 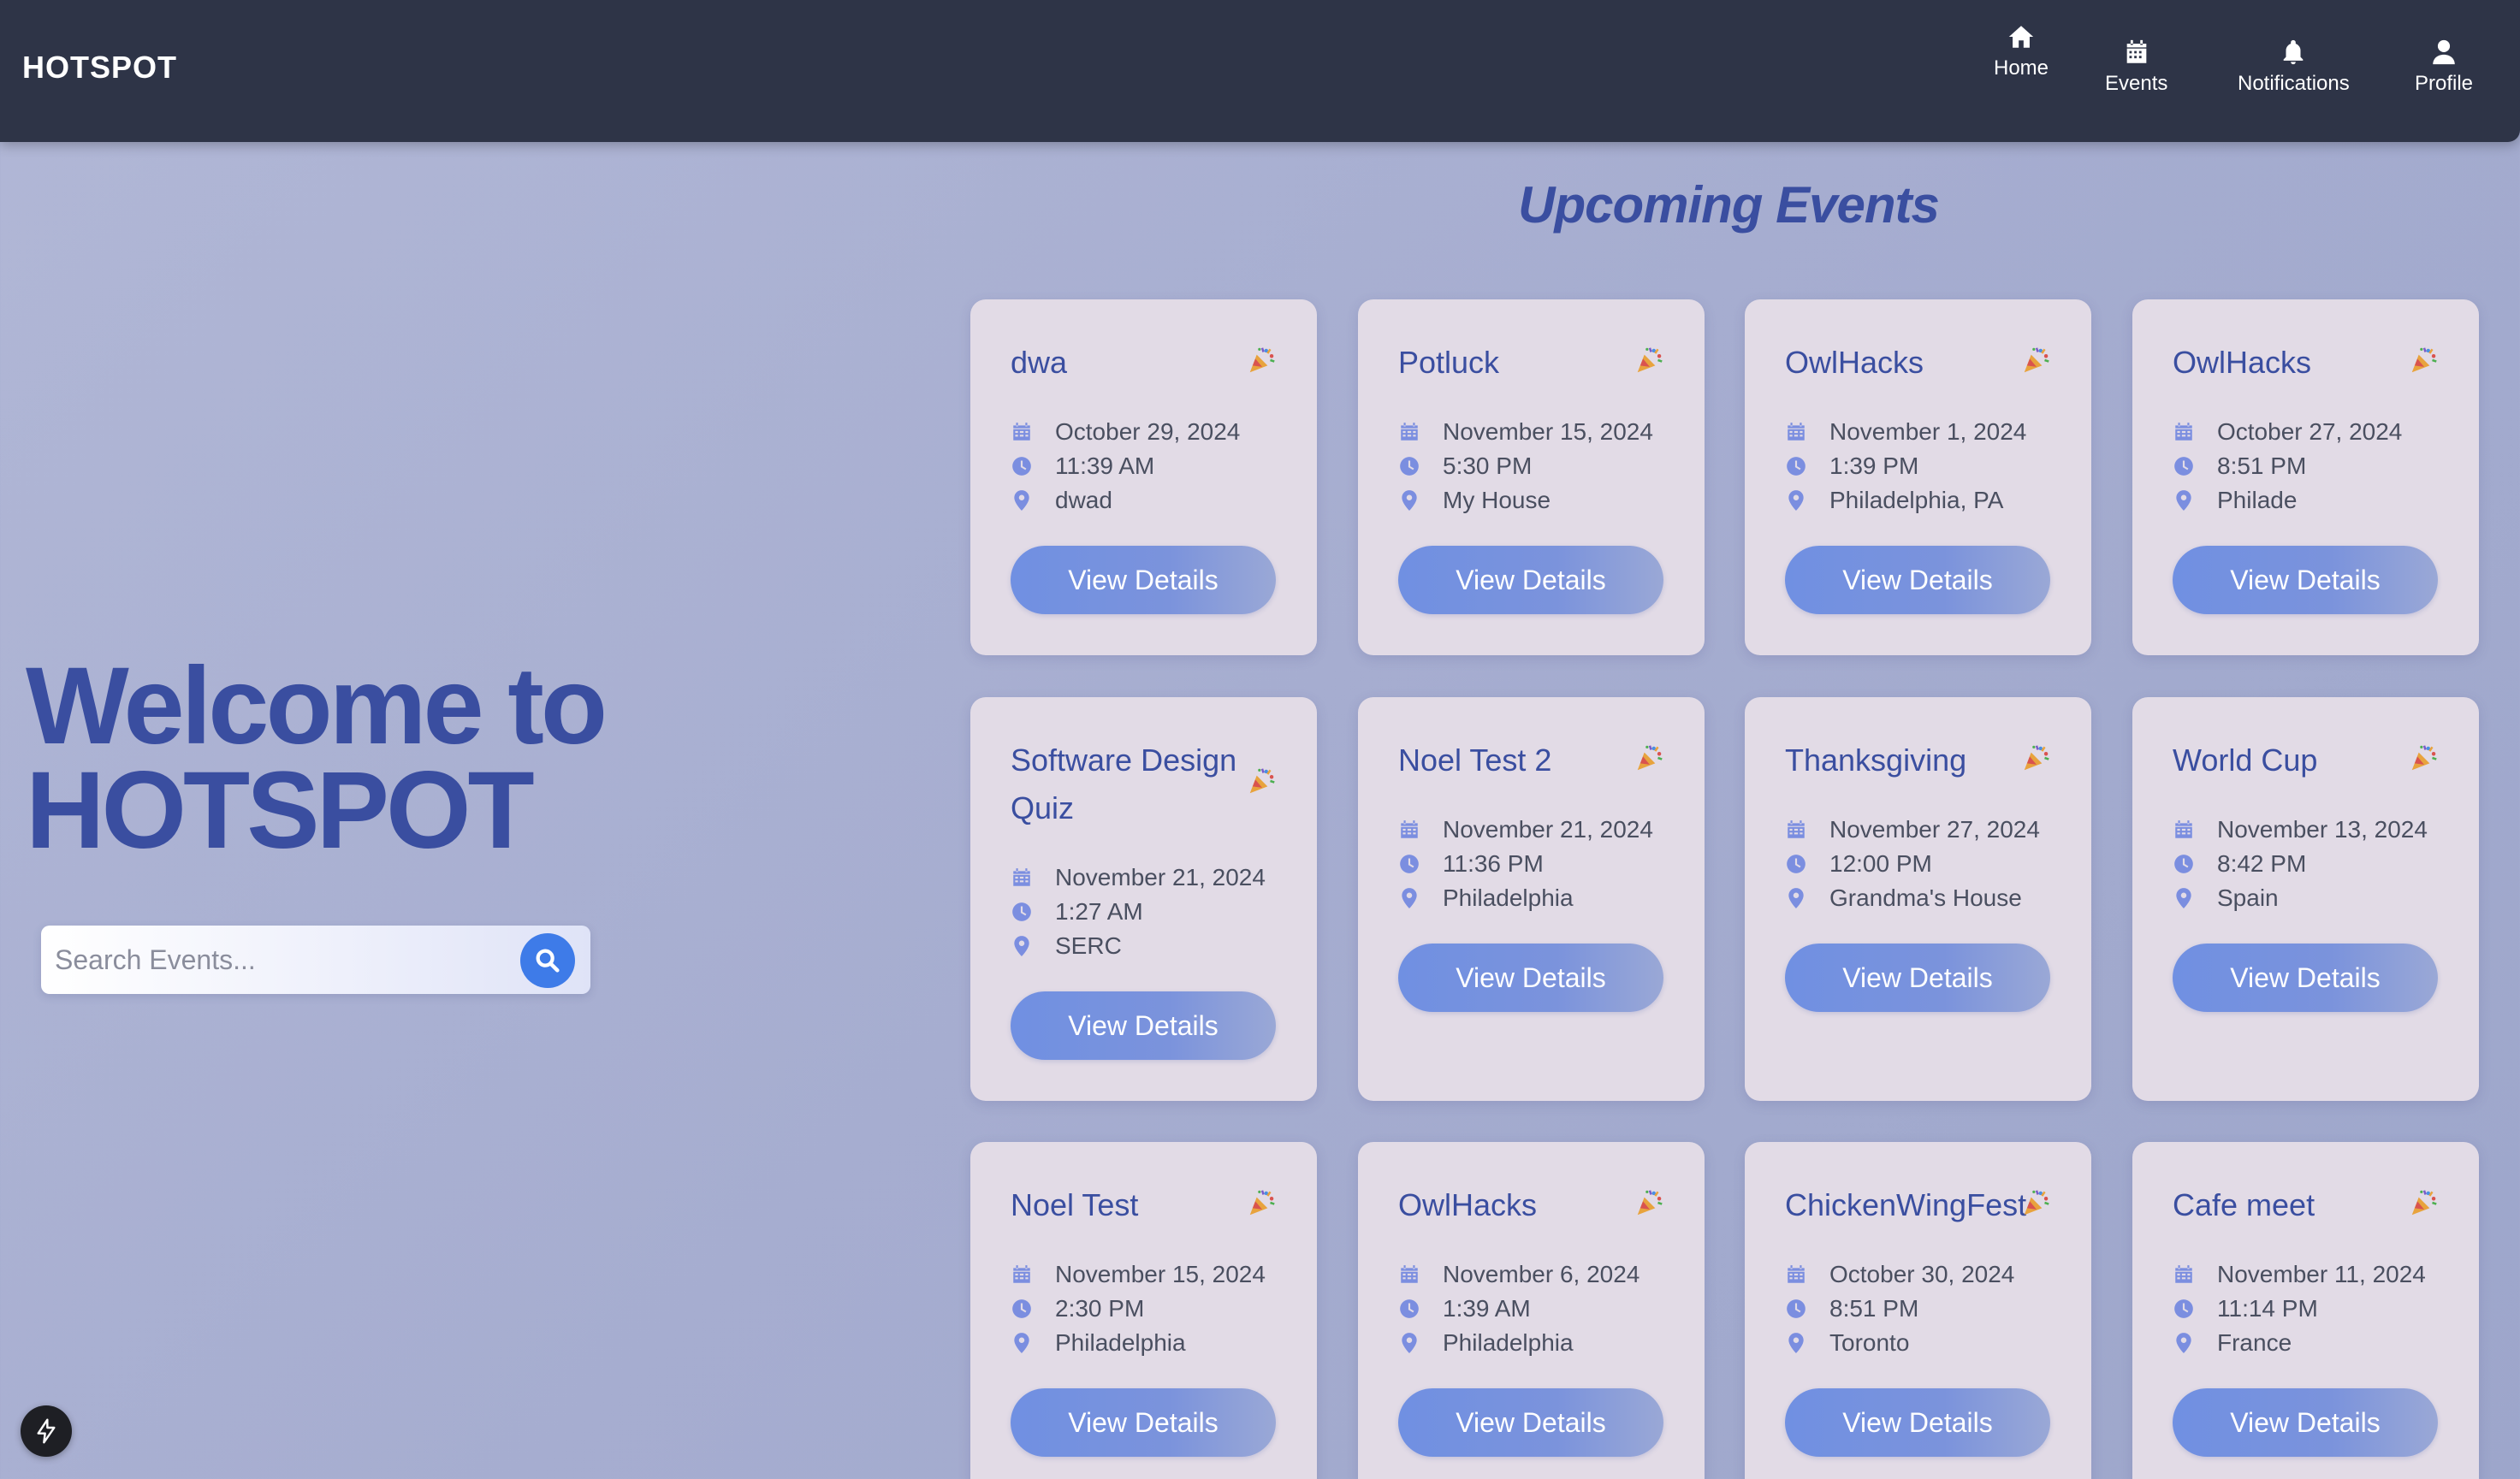 What do you see at coordinates (2262, 864) in the screenshot?
I see `event-time-text: 8:42 PM` at bounding box center [2262, 864].